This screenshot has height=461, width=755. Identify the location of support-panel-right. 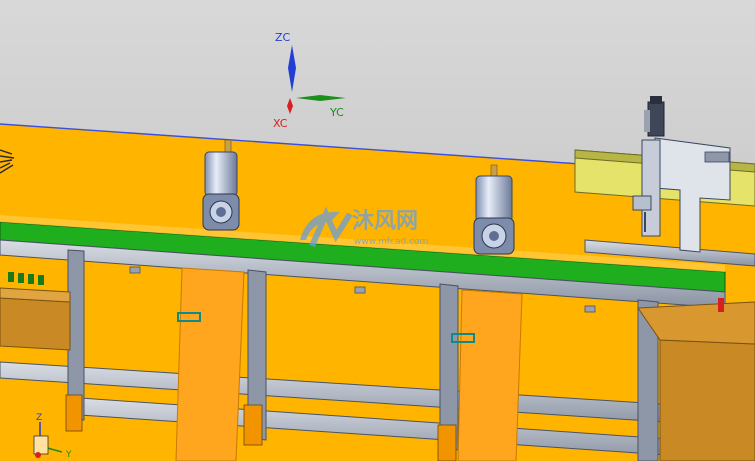
(490, 375).